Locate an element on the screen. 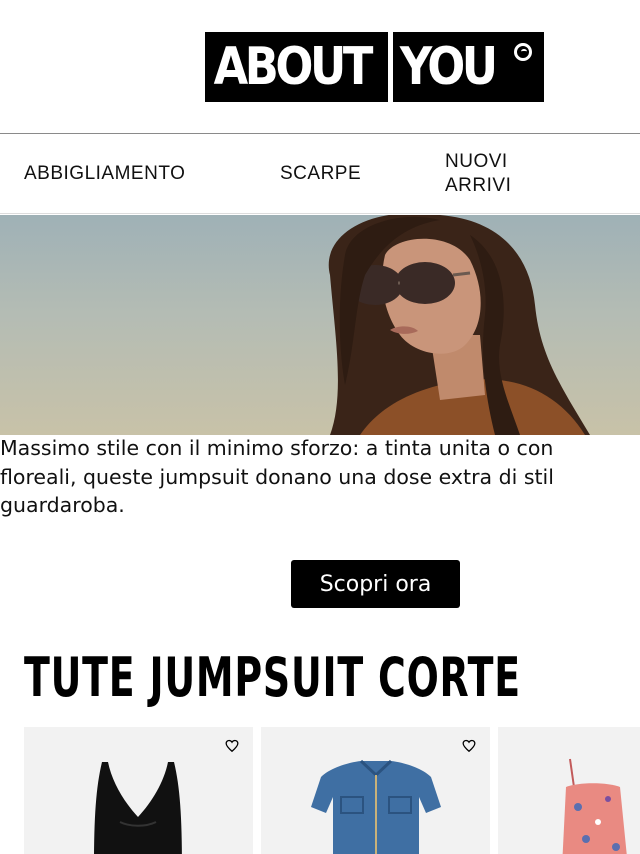  logo-left-block: ABOUT is located at coordinates (296, 67).